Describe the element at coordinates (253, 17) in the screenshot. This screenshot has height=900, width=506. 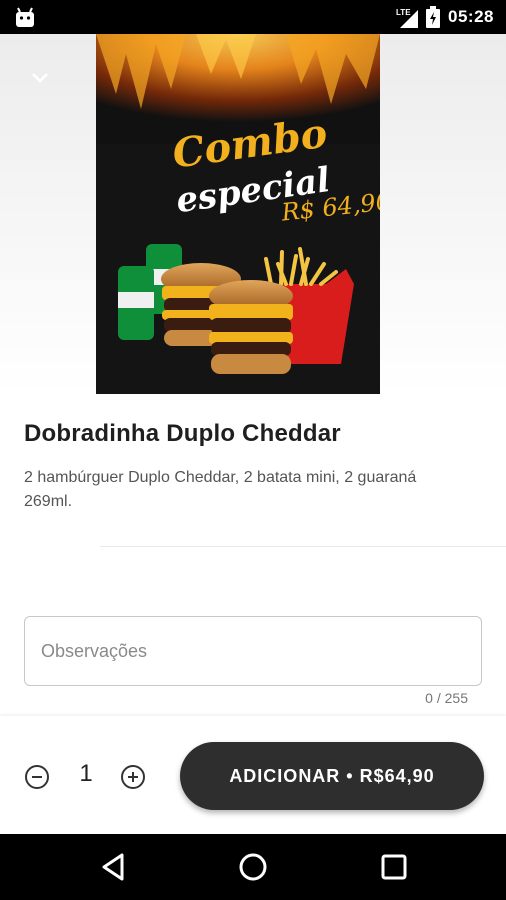
I see `status-bar: LTE 05:28` at that location.